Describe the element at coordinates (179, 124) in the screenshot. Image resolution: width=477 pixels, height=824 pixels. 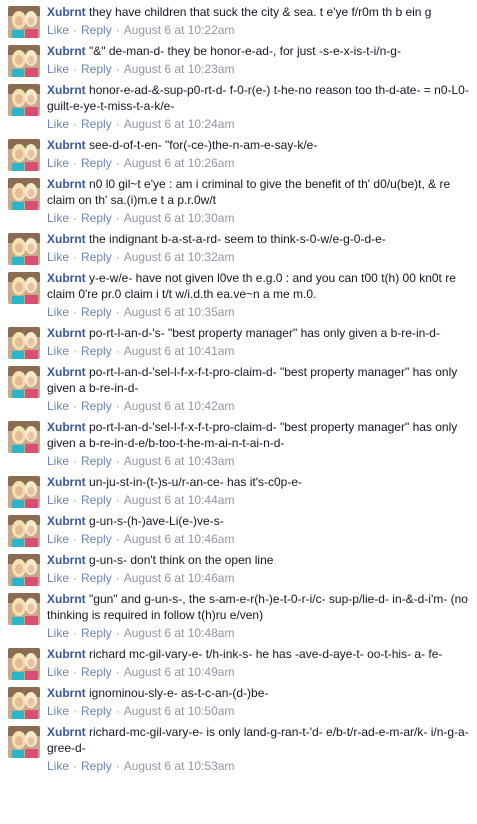
I see `timestamp: August 6 at 10:24am` at that location.